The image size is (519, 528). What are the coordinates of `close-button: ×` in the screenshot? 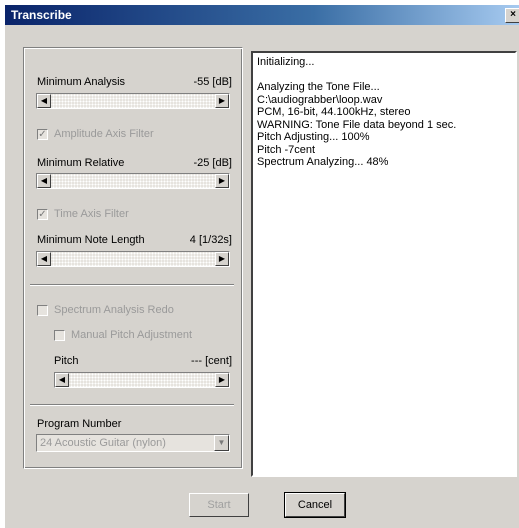 It's located at (512, 15).